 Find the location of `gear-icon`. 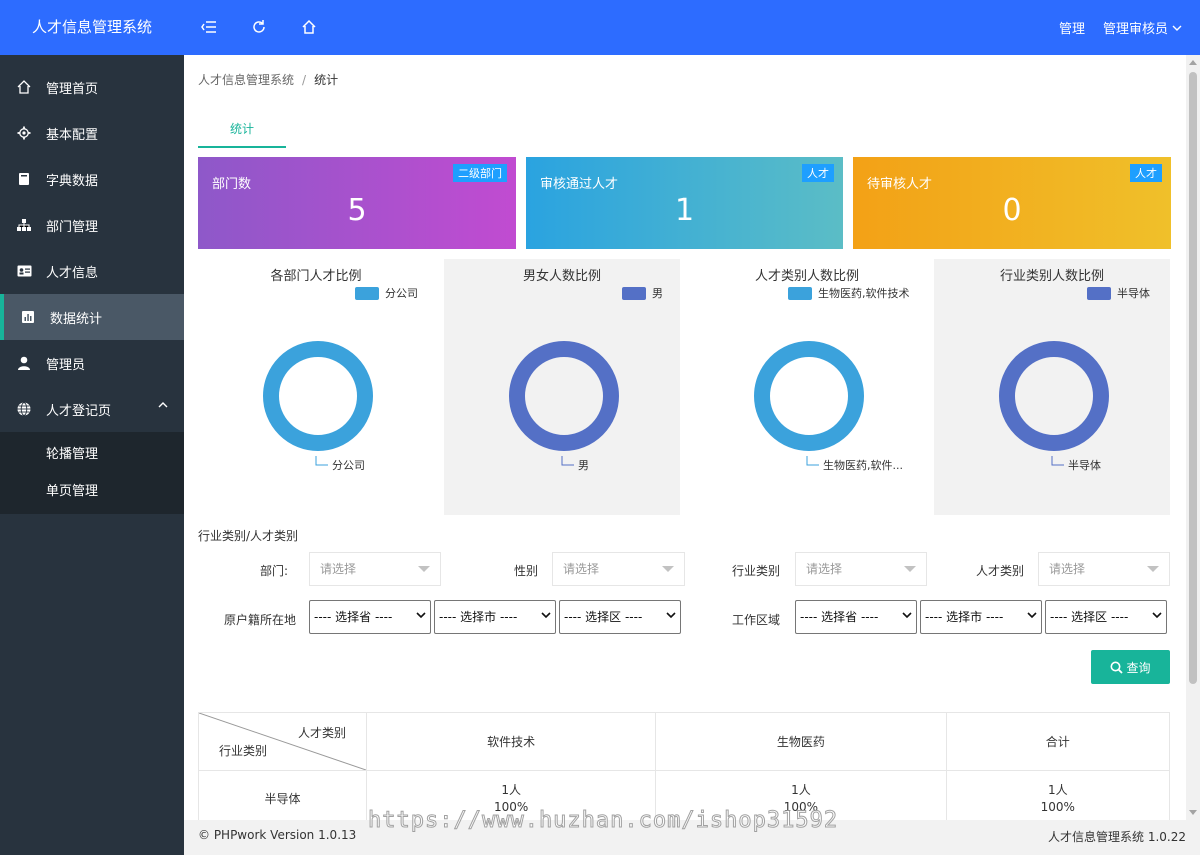

gear-icon is located at coordinates (24, 133).